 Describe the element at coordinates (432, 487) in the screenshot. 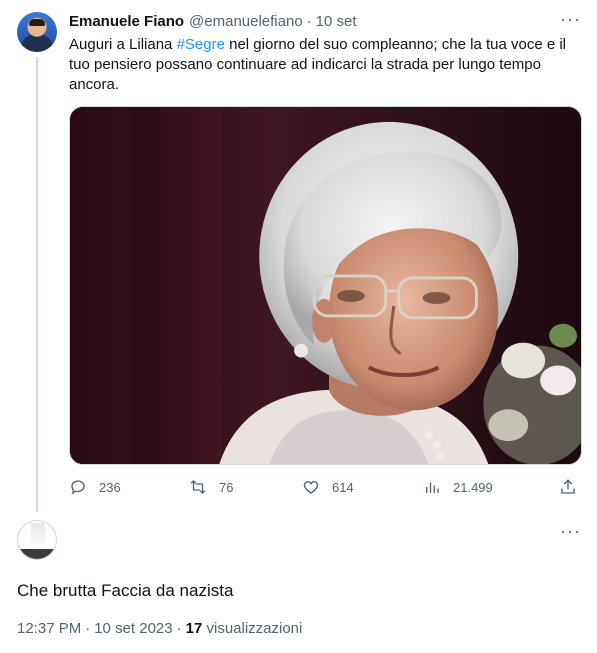

I see `analytics-icon` at that location.